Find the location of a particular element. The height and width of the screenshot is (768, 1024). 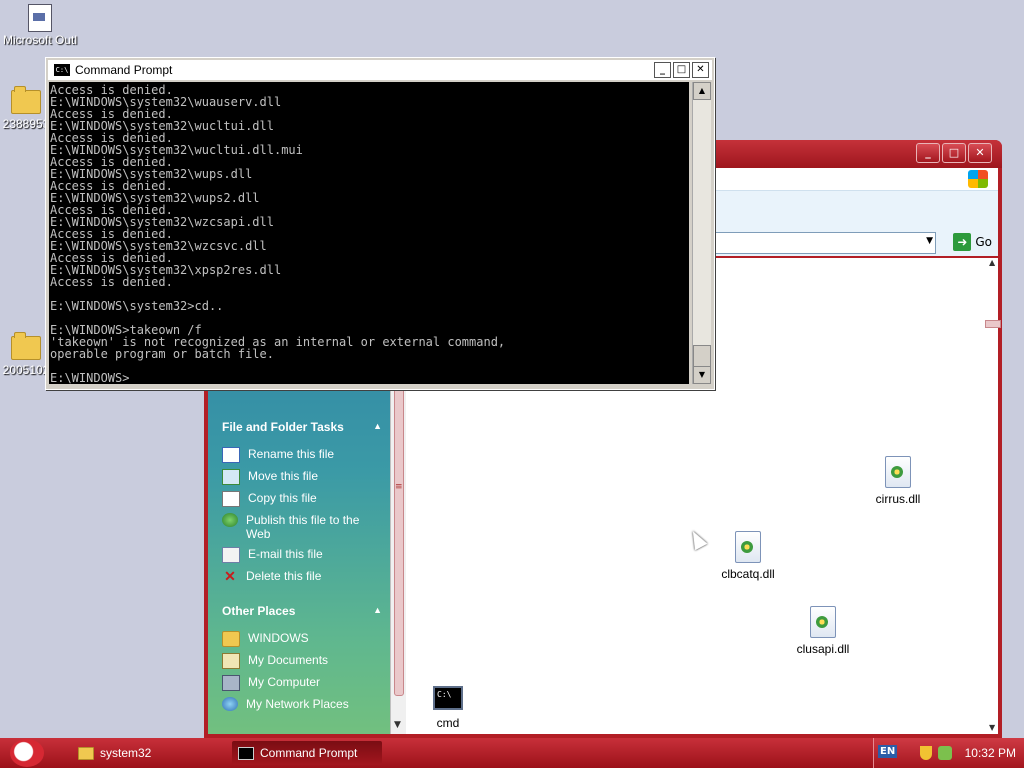

taskbar-button-system32: system32 is located at coordinates (147, 753).